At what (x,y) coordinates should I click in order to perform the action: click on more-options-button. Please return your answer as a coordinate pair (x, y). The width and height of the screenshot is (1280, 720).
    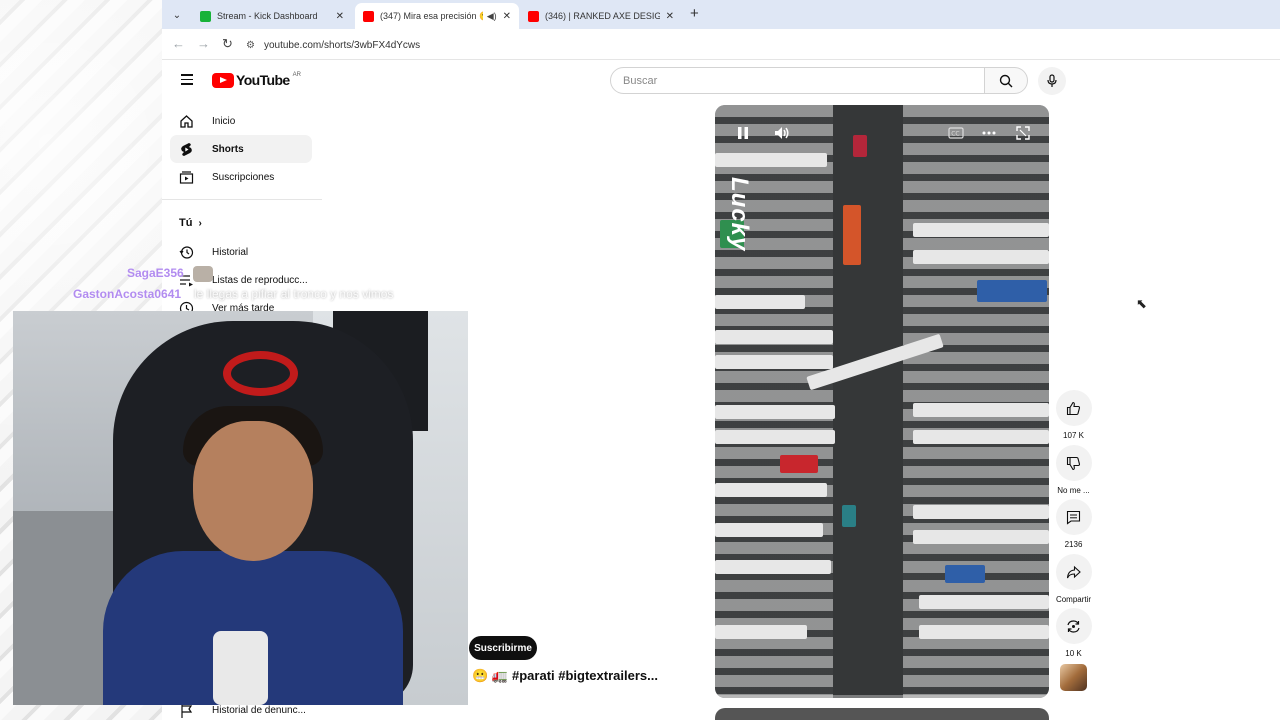
    Looking at the image, I should click on (989, 133).